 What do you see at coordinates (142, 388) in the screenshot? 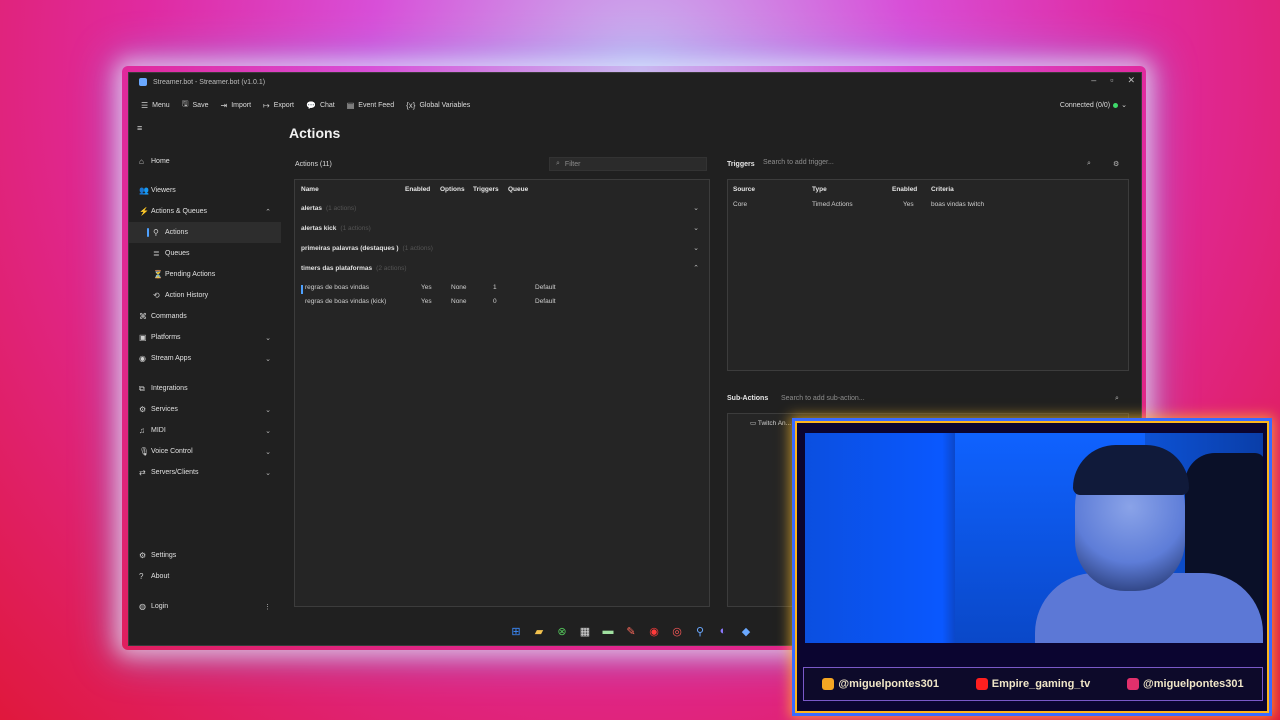
I see `integrations-icon: ⧉` at bounding box center [142, 388].